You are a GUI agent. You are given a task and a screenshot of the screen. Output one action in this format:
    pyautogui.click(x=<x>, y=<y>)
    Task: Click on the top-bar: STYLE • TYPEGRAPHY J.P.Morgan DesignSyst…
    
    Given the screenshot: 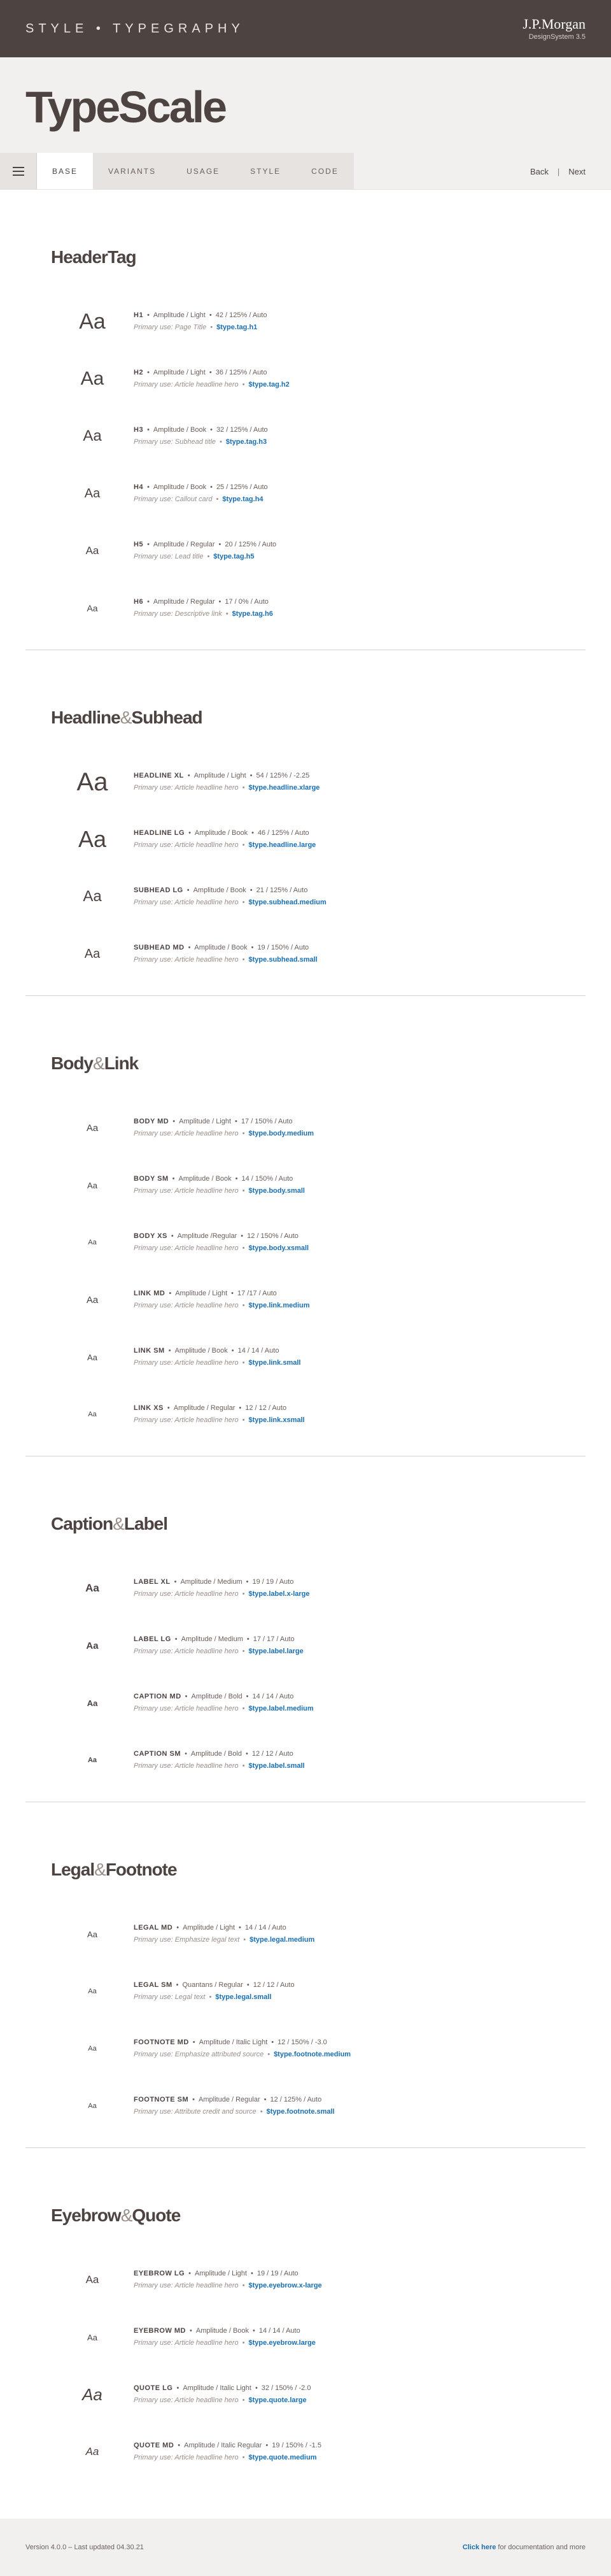 What is the action you would take?
    pyautogui.click(x=305, y=29)
    